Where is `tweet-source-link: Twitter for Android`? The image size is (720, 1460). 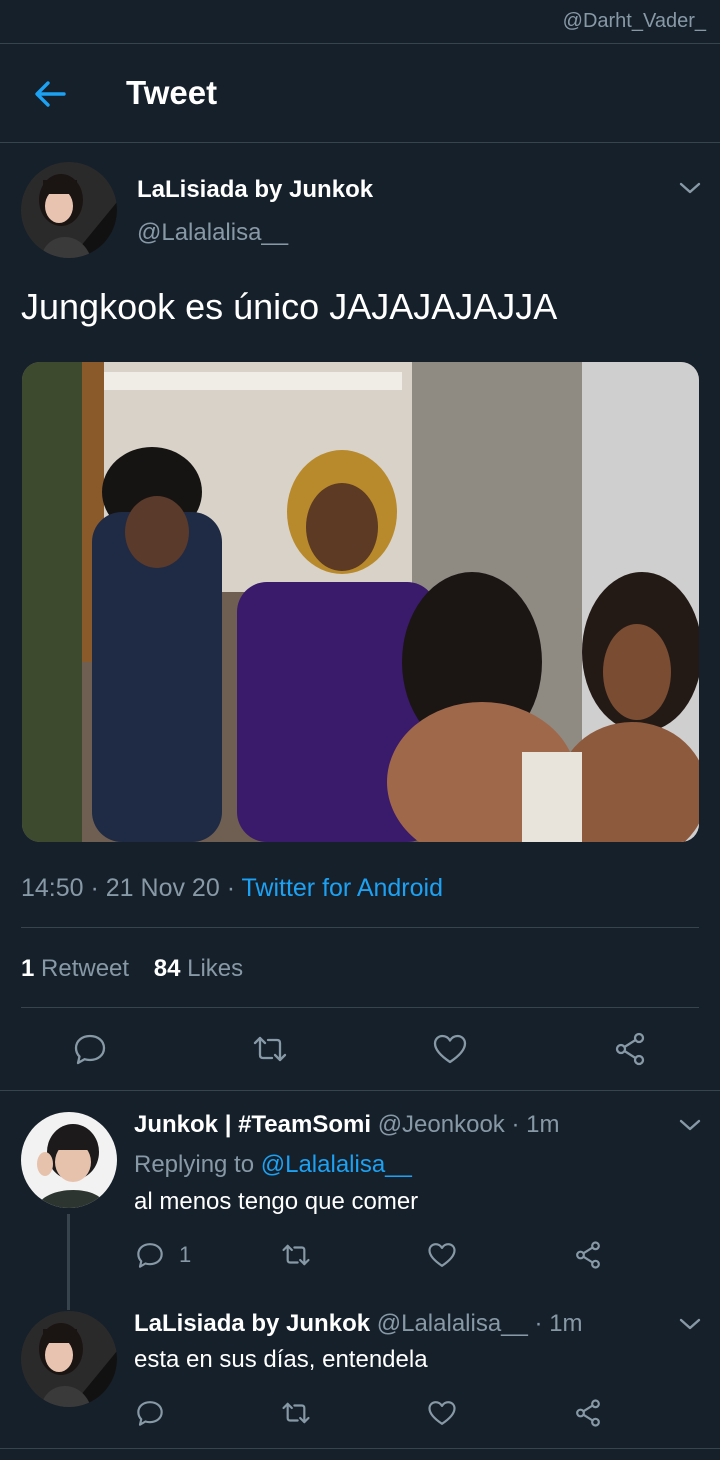
tweet-source-link: Twitter for Android is located at coordinates (342, 888).